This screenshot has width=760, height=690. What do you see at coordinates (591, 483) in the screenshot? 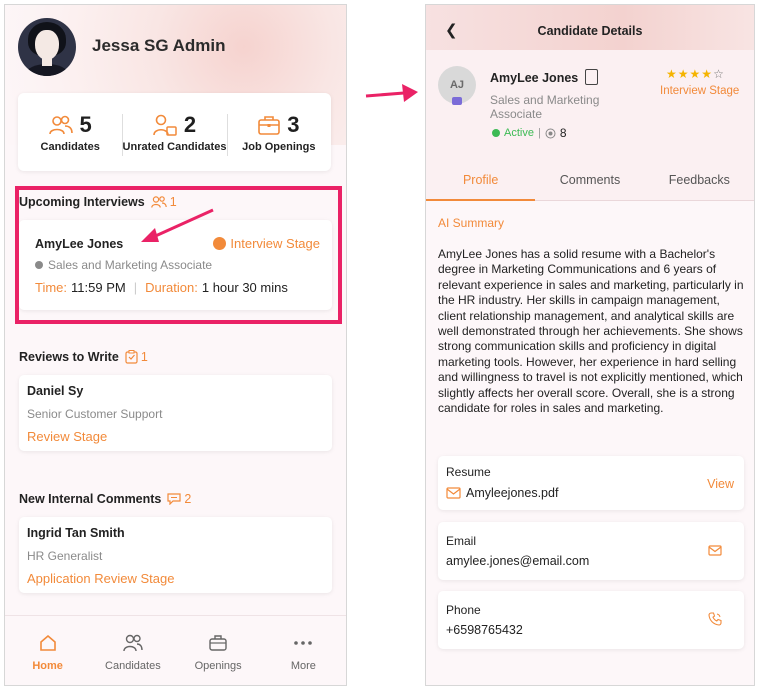
I see `resume-card: Resume Amyleejones.pdf View` at bounding box center [591, 483].